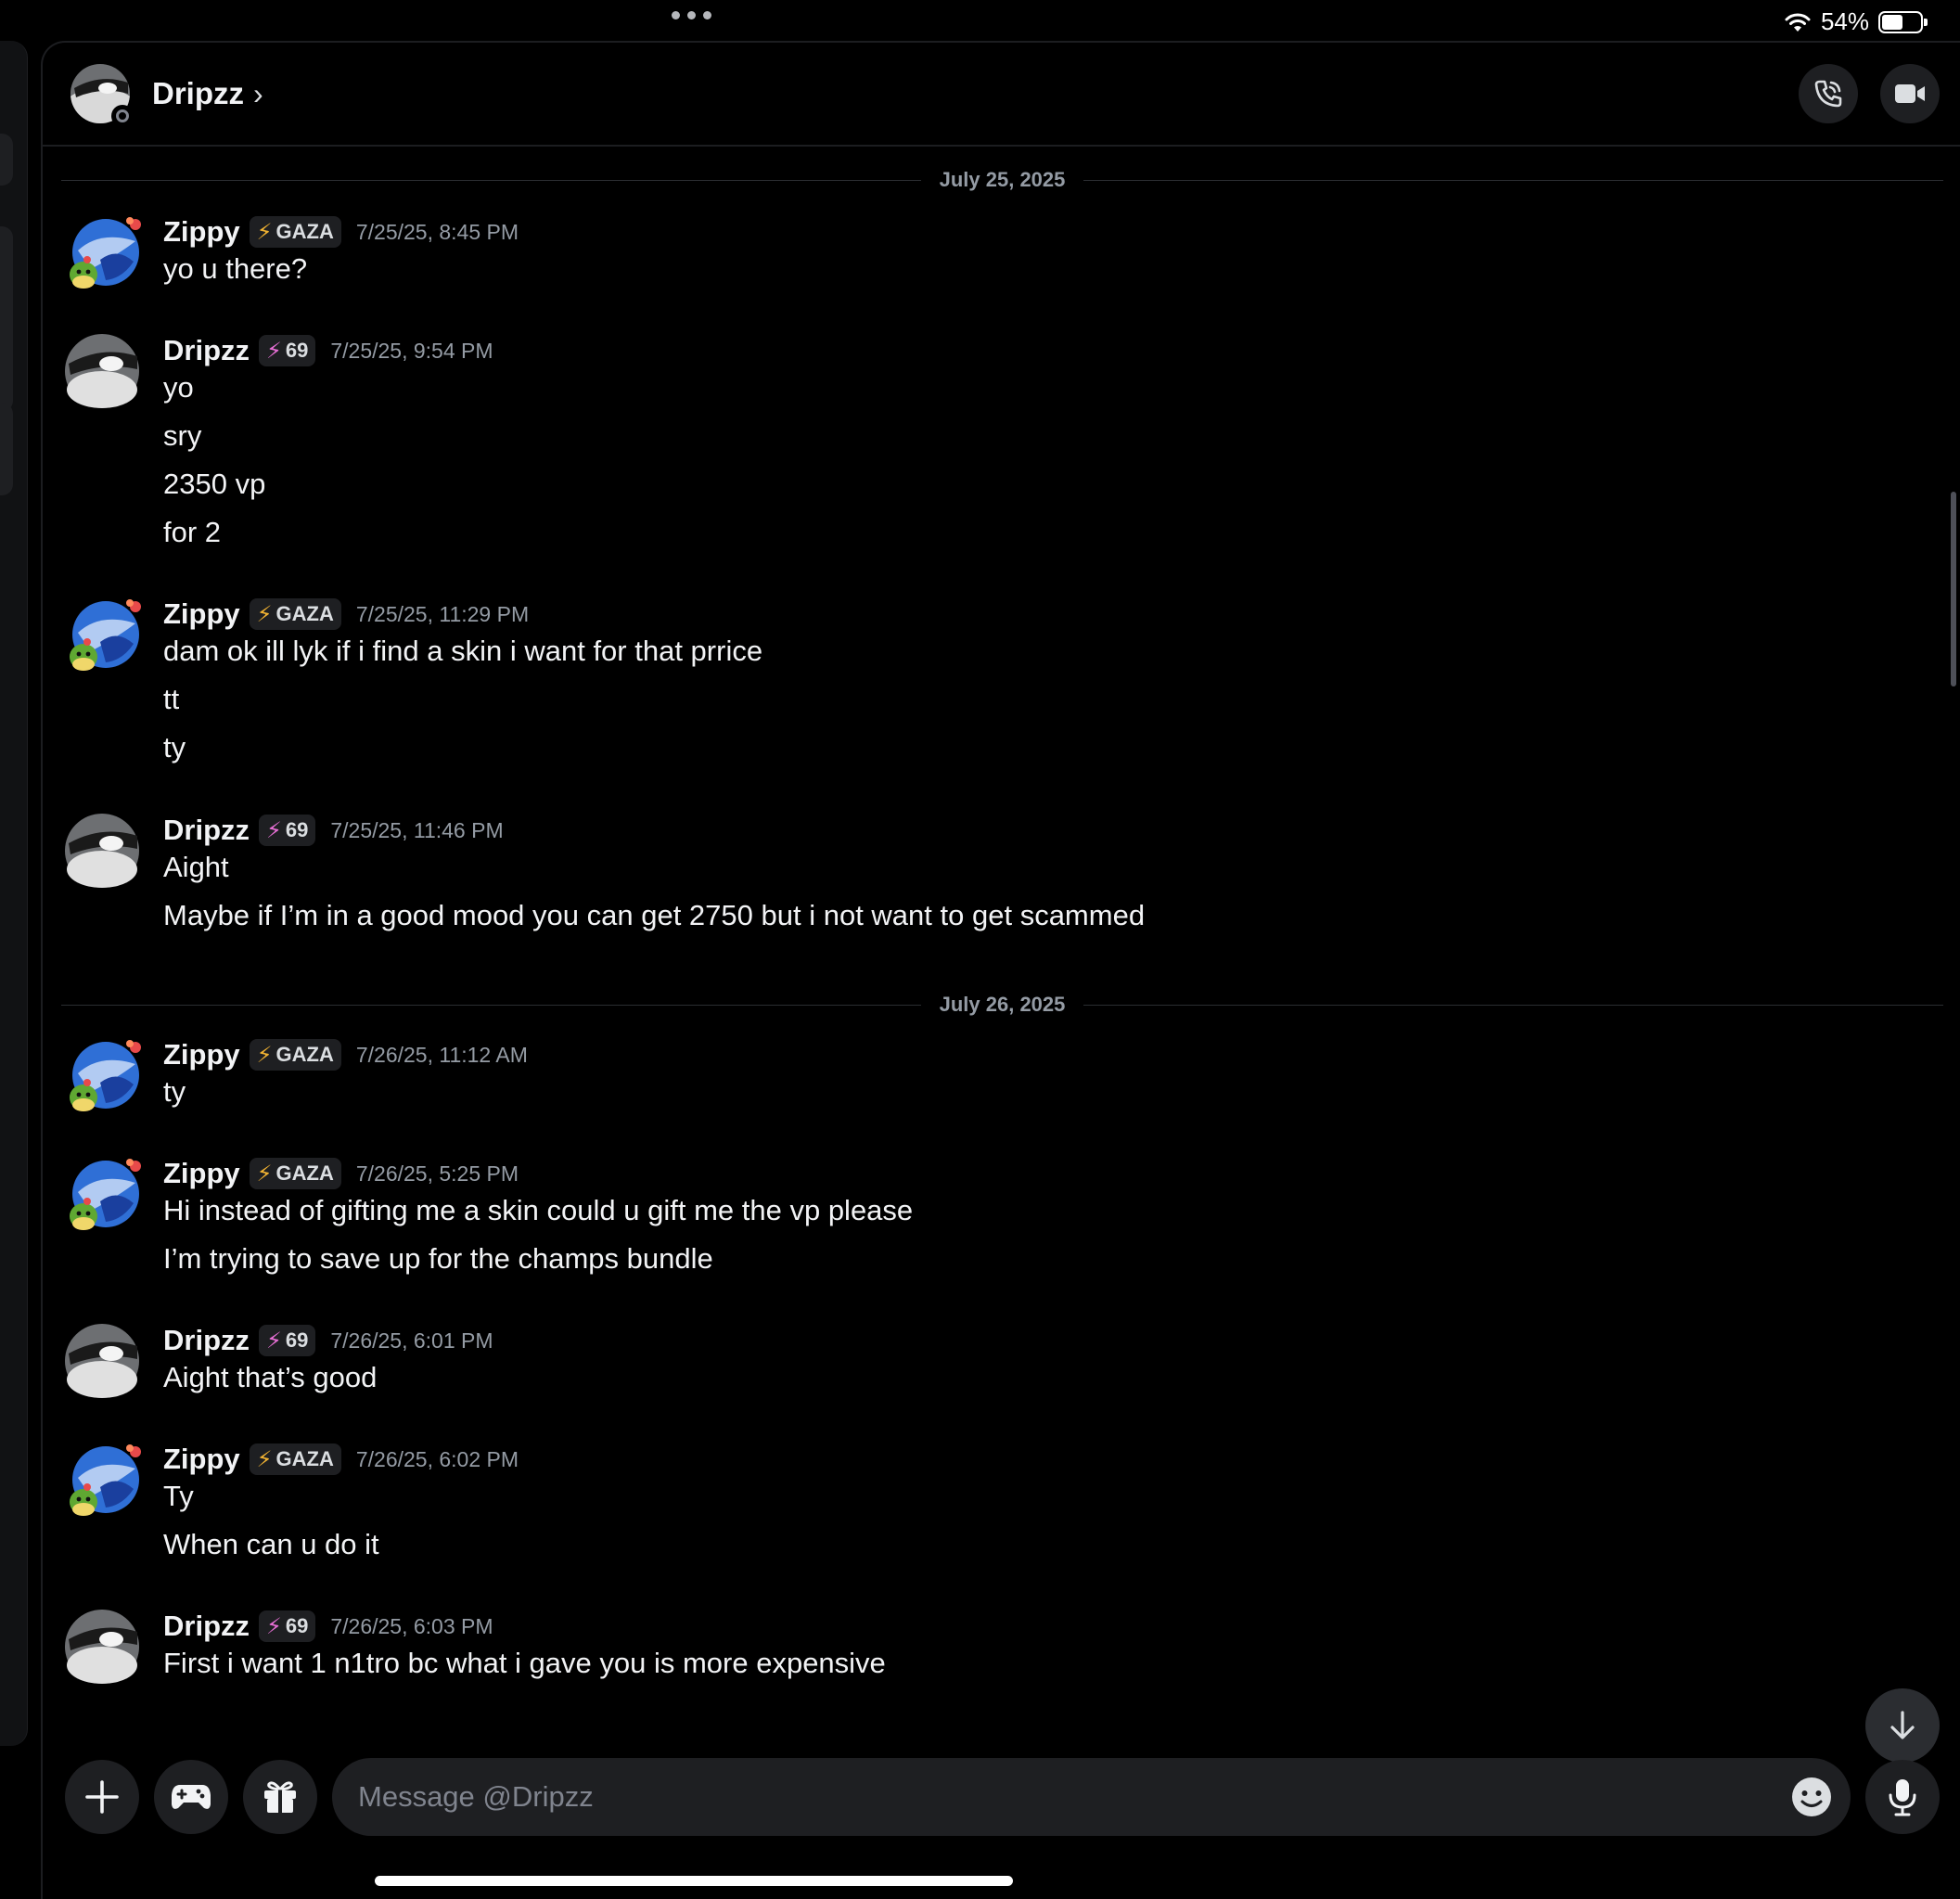  I want to click on video-camera-icon, so click(1910, 93).